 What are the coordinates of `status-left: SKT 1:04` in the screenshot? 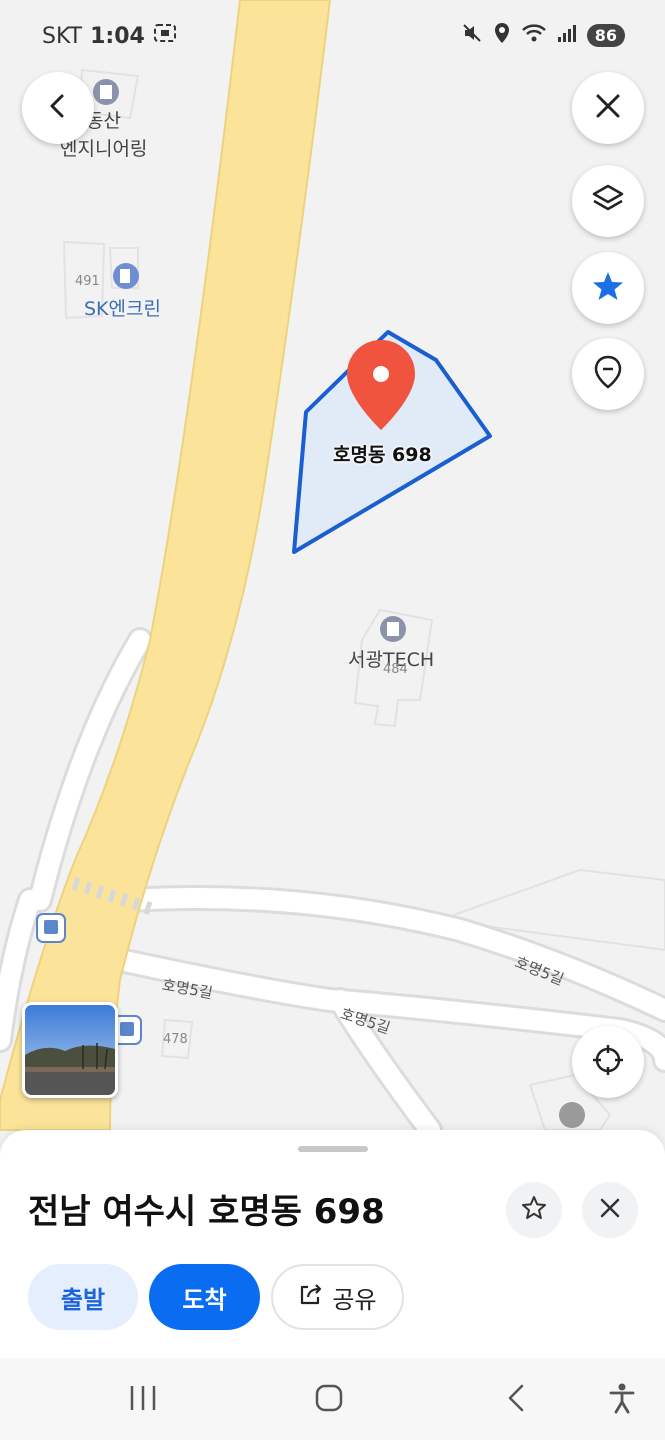 It's located at (109, 36).